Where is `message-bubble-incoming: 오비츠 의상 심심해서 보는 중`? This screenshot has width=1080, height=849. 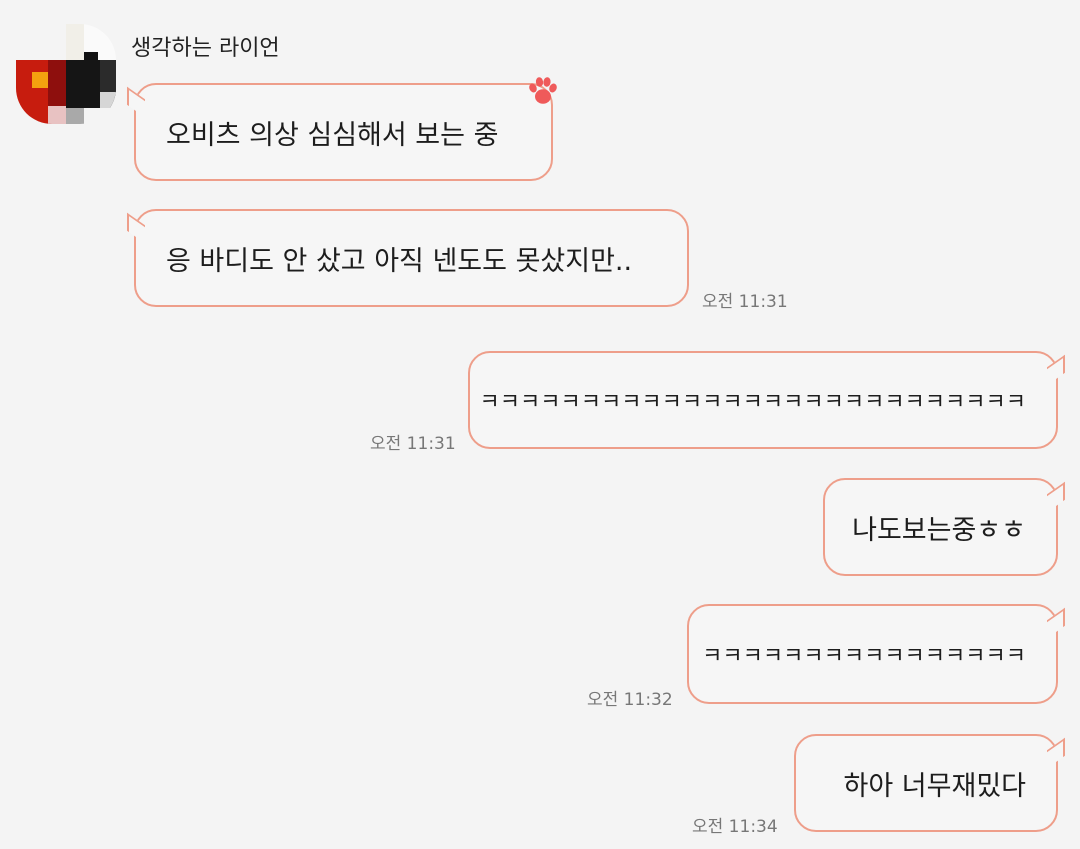
message-bubble-incoming: 오비츠 의상 심심해서 보는 중 is located at coordinates (343, 132).